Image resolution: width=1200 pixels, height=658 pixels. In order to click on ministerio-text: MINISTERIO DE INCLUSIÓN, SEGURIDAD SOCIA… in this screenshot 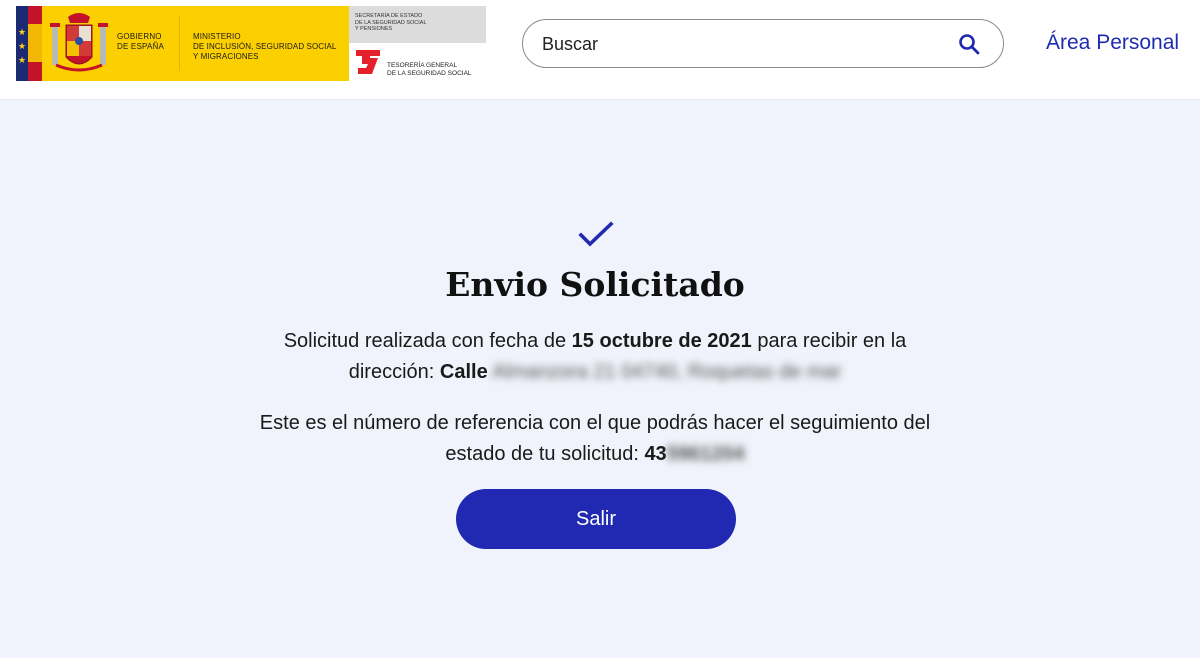, I will do `click(265, 46)`.